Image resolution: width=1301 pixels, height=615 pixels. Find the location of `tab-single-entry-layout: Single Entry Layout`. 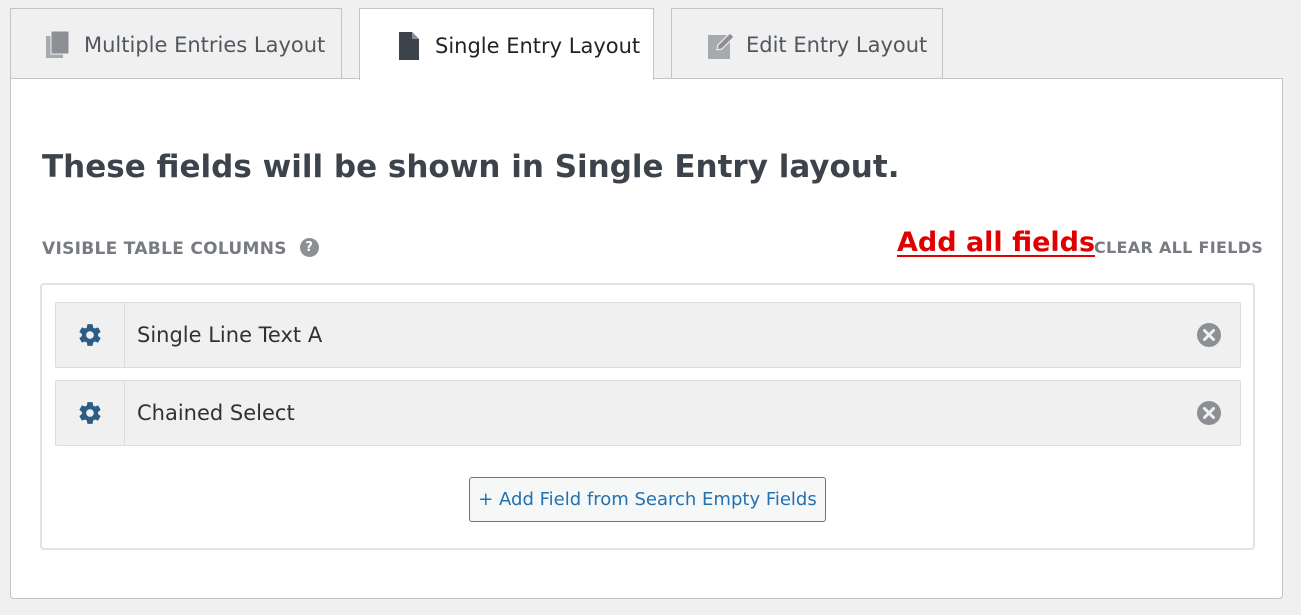

tab-single-entry-layout: Single Entry Layout is located at coordinates (506, 44).